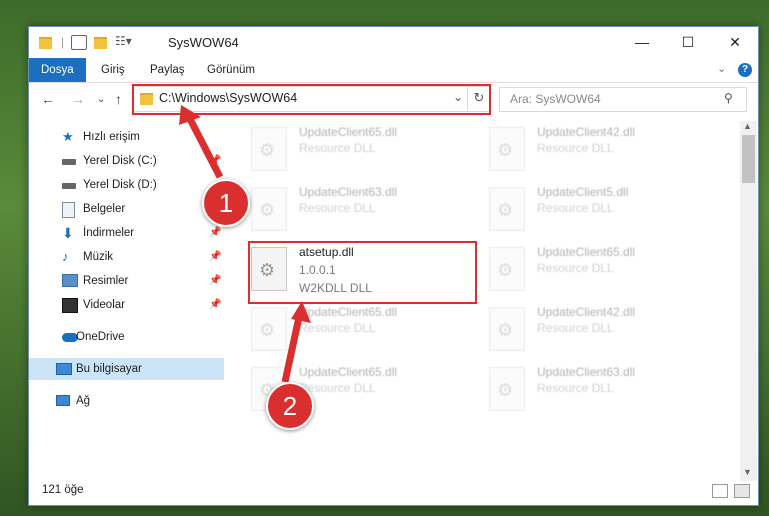 The height and width of the screenshot is (516, 769). I want to click on arrow-2-line, so click(292, 349).